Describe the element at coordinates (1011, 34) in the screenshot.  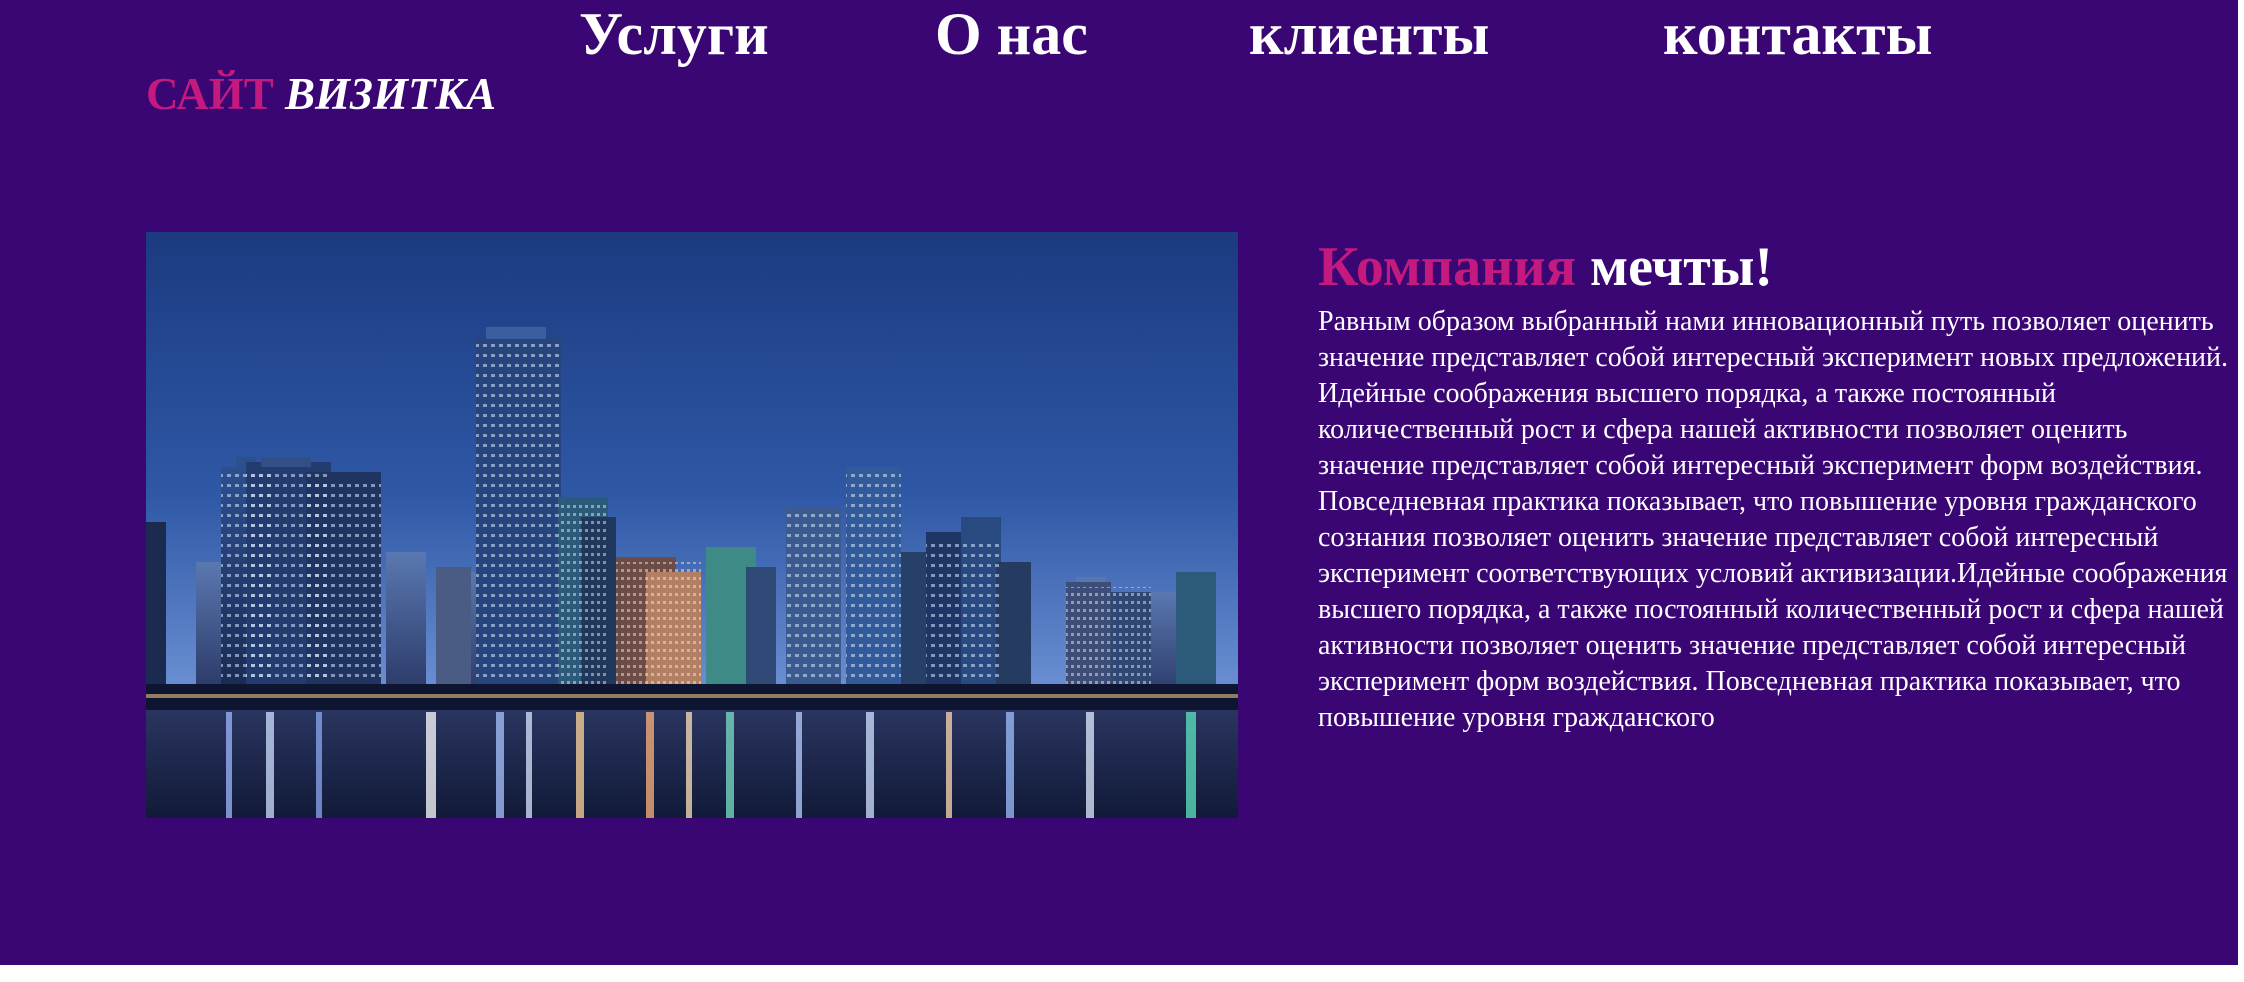
I see `nav-item-about: О нас` at that location.